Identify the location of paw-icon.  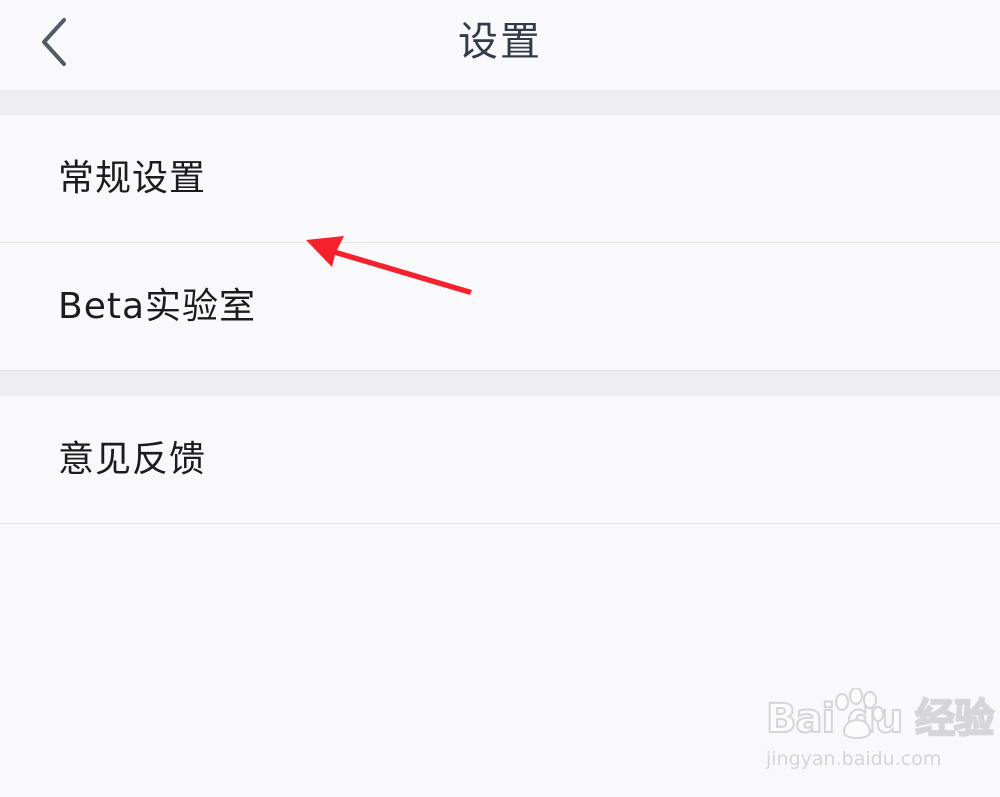
(859, 713).